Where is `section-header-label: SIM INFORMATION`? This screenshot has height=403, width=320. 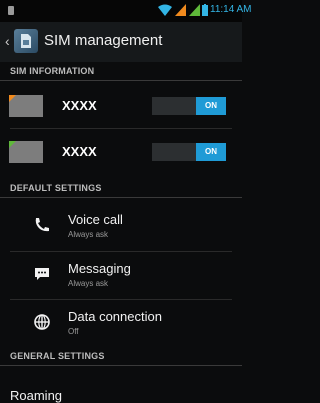 section-header-label: SIM INFORMATION is located at coordinates (52, 71).